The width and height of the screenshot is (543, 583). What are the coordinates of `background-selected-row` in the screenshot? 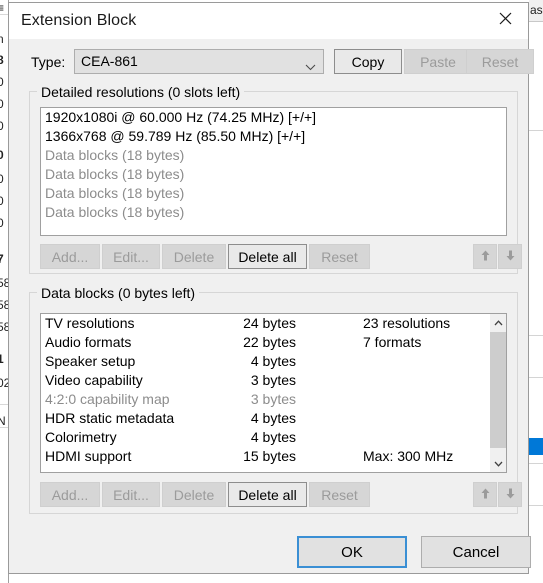 It's located at (536, 446).